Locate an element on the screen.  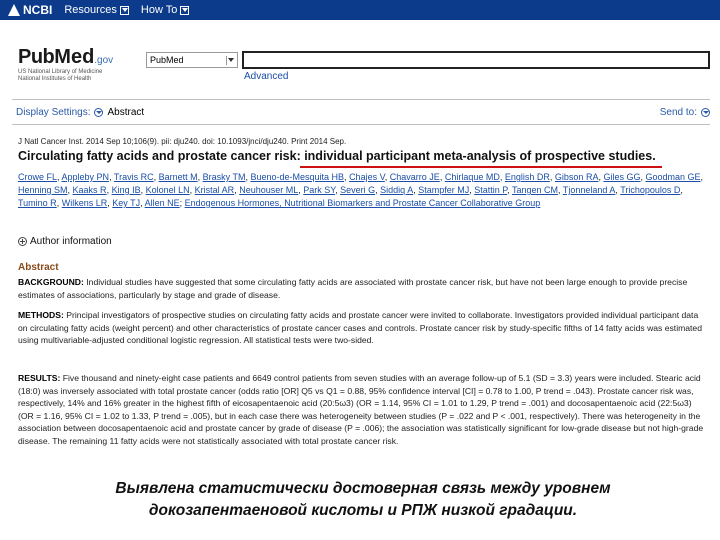
background-label: BACKGROUND: is located at coordinates (51, 282).